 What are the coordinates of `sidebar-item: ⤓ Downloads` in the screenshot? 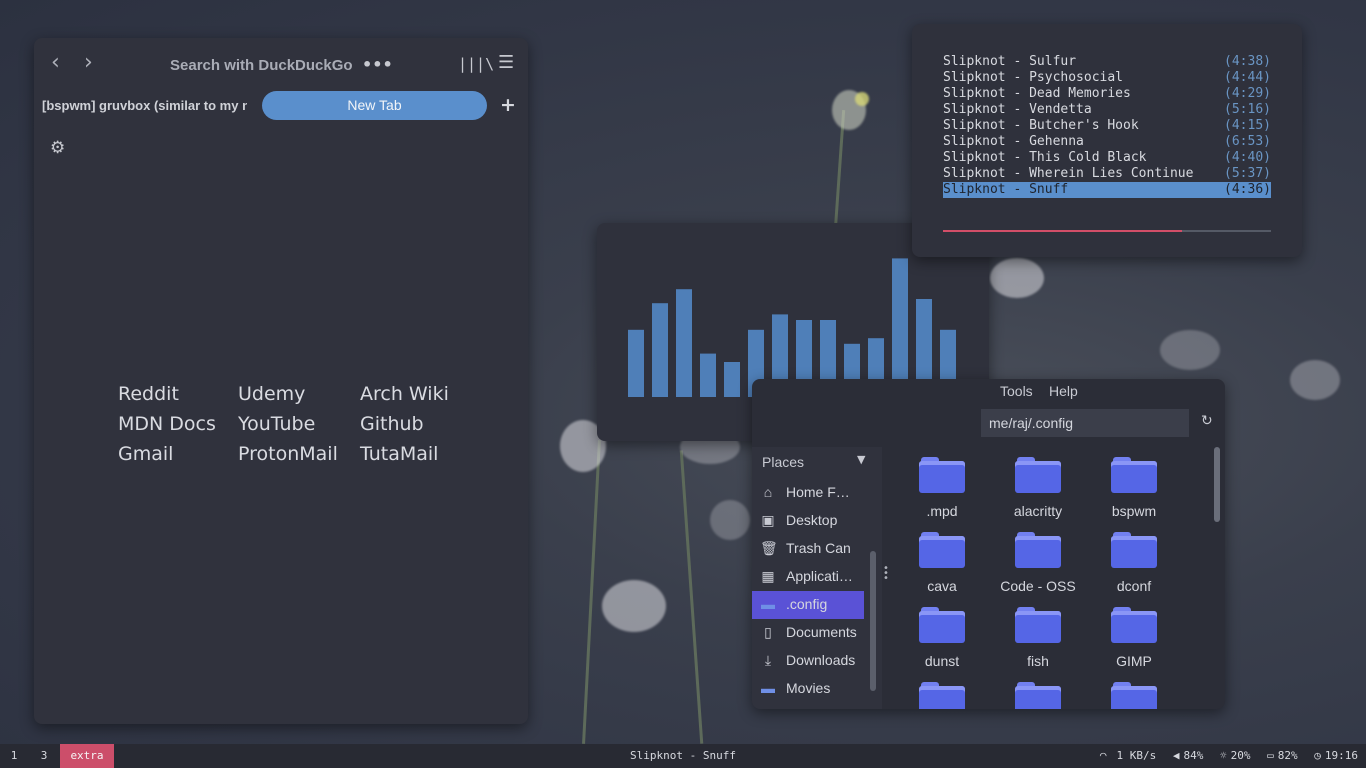 It's located at (808, 661).